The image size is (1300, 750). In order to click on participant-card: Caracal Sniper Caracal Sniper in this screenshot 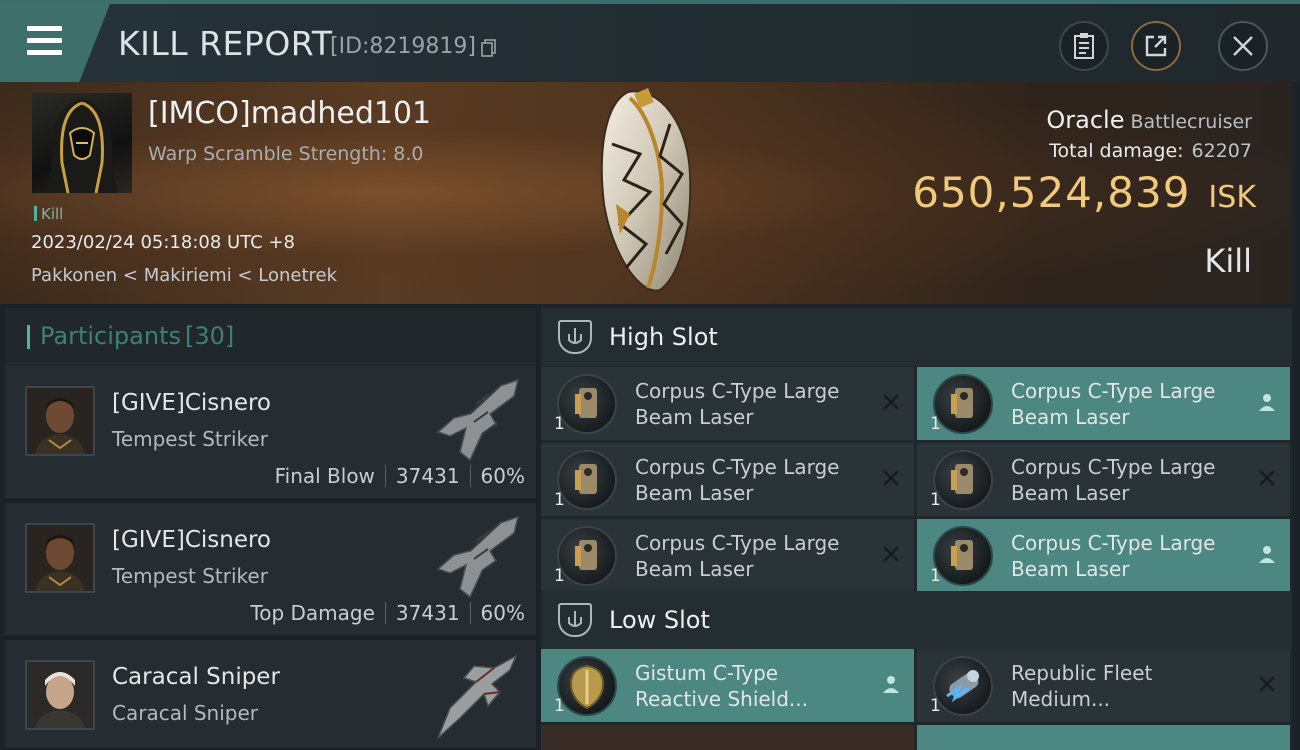, I will do `click(270, 695)`.